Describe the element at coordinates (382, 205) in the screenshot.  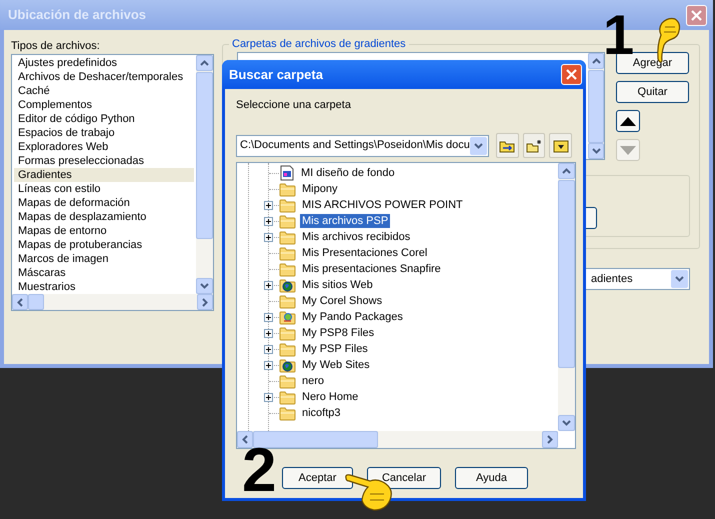
I see `tree-item: MIS ARCHIVOS POWER POINT` at that location.